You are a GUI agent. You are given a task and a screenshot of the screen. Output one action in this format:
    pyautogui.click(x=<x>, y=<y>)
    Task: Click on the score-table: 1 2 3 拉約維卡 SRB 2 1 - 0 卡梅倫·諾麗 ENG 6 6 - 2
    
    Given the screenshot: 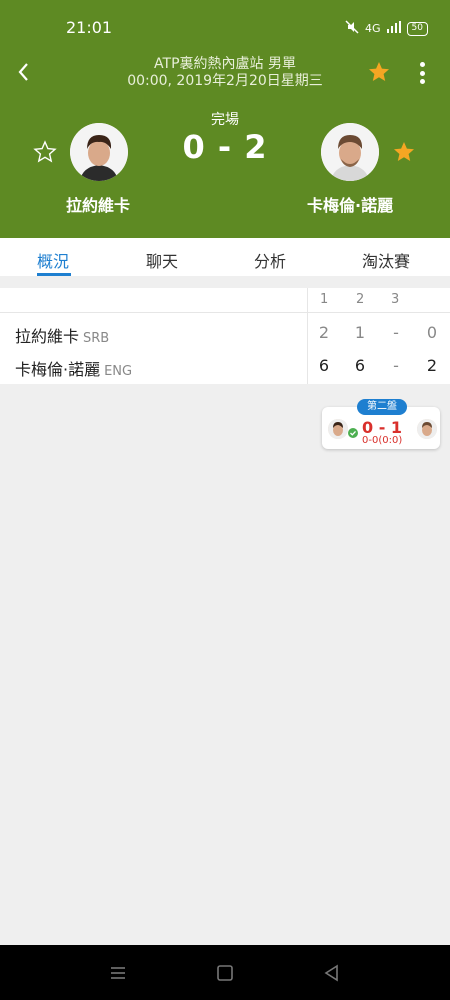 What is the action you would take?
    pyautogui.click(x=225, y=336)
    